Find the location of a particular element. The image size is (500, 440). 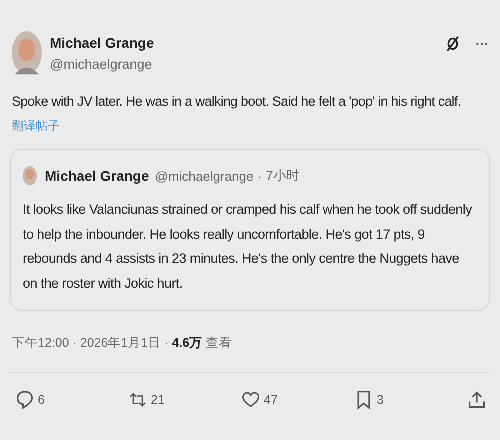

bookmark-icon is located at coordinates (364, 400).